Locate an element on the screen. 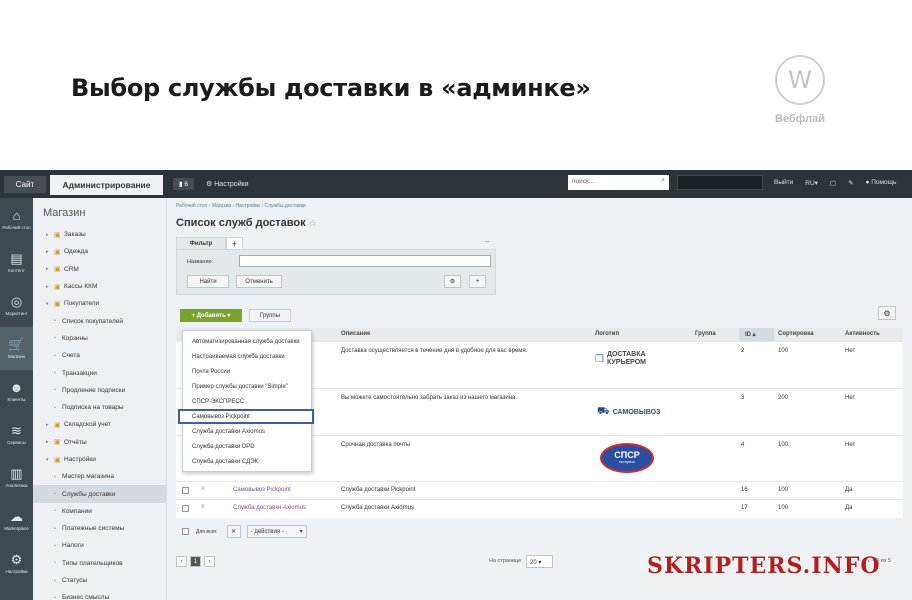 The height and width of the screenshot is (600, 912). dropdown-item: Служба доставки СДЭК is located at coordinates (247, 461).